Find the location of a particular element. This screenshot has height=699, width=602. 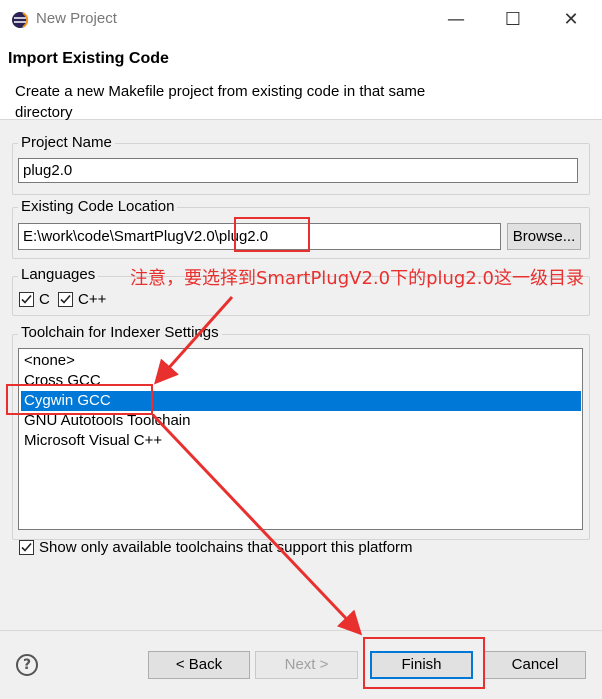

toolchain-item-msvc: Microsoft Visual C++ is located at coordinates (301, 441).